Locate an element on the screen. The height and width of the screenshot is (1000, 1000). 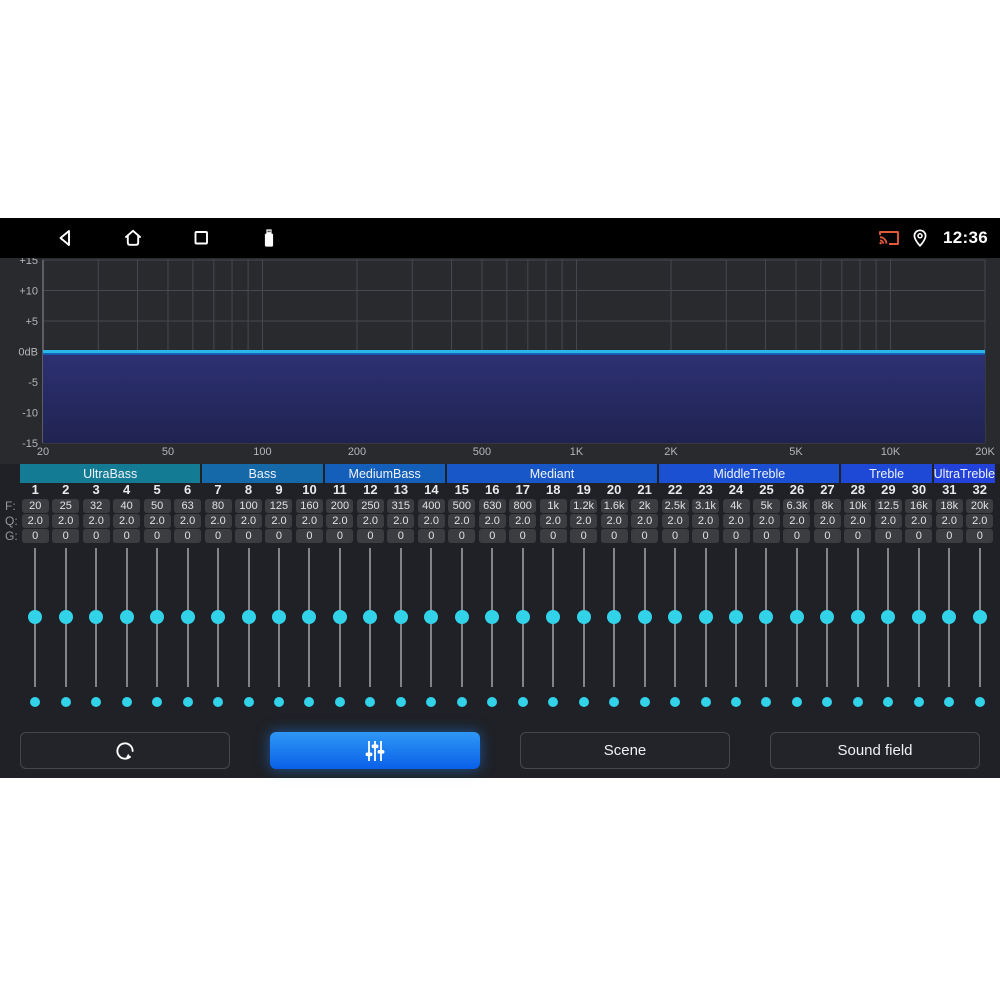
f-value-cell: 80 is located at coordinates (218, 506).